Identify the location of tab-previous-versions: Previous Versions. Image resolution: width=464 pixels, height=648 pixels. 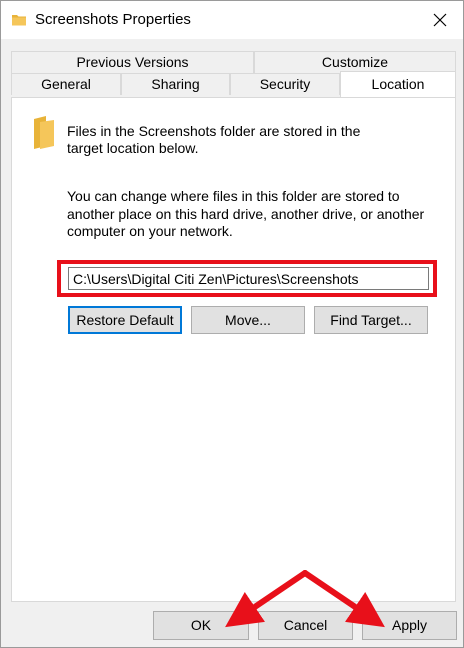
(132, 62).